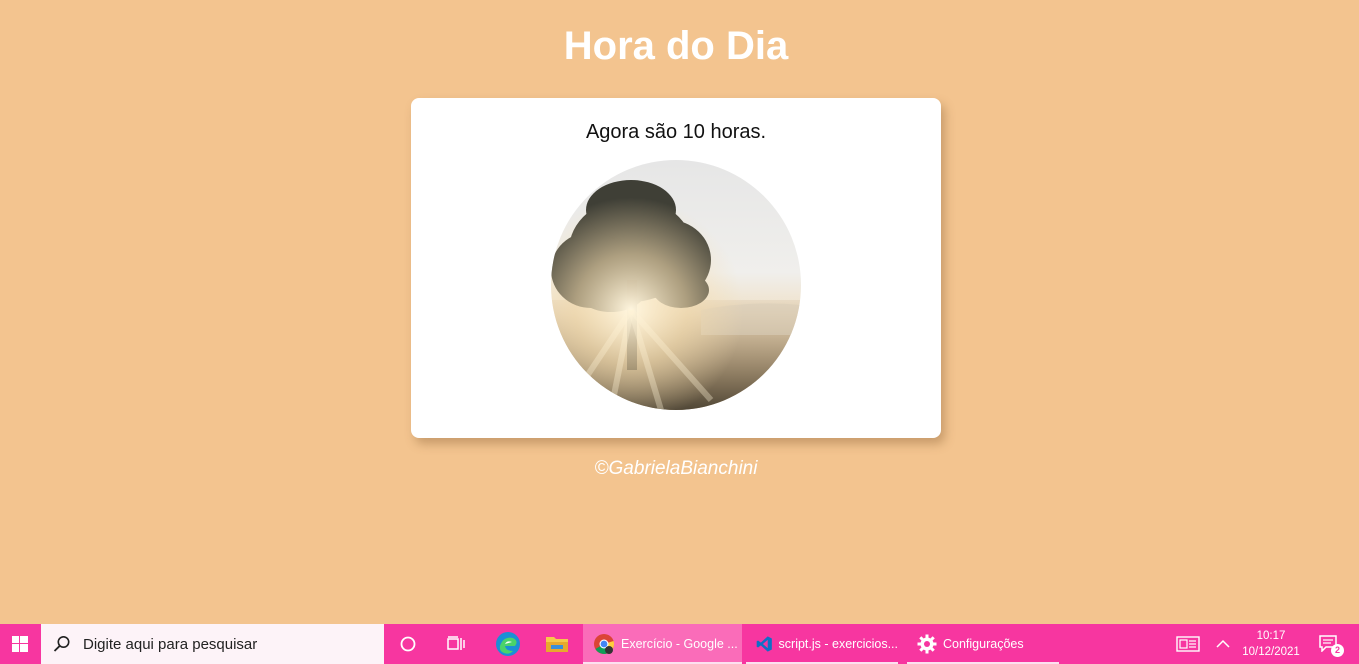 The height and width of the screenshot is (664, 1359). Describe the element at coordinates (170, 644) in the screenshot. I see `search-placeholder: Digite aqui para pesquisar` at that location.